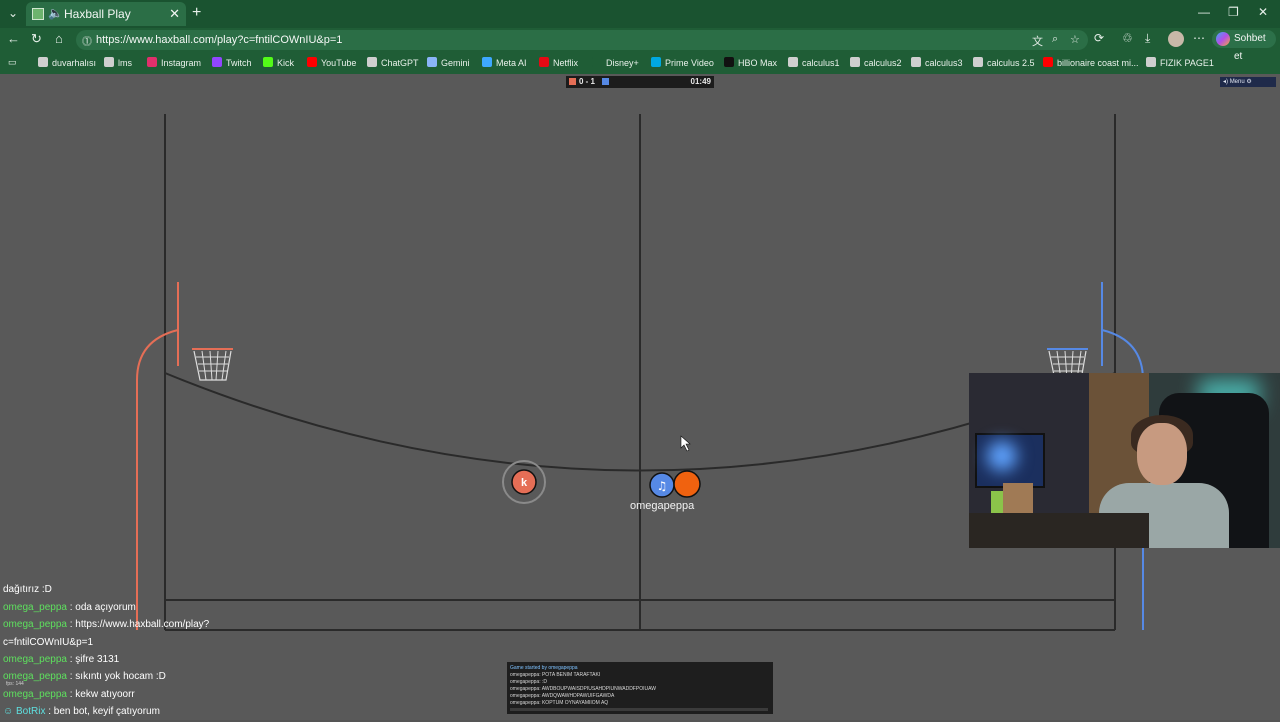 The width and height of the screenshot is (1280, 722). I want to click on speaker-icon: 🔈, so click(55, 13).